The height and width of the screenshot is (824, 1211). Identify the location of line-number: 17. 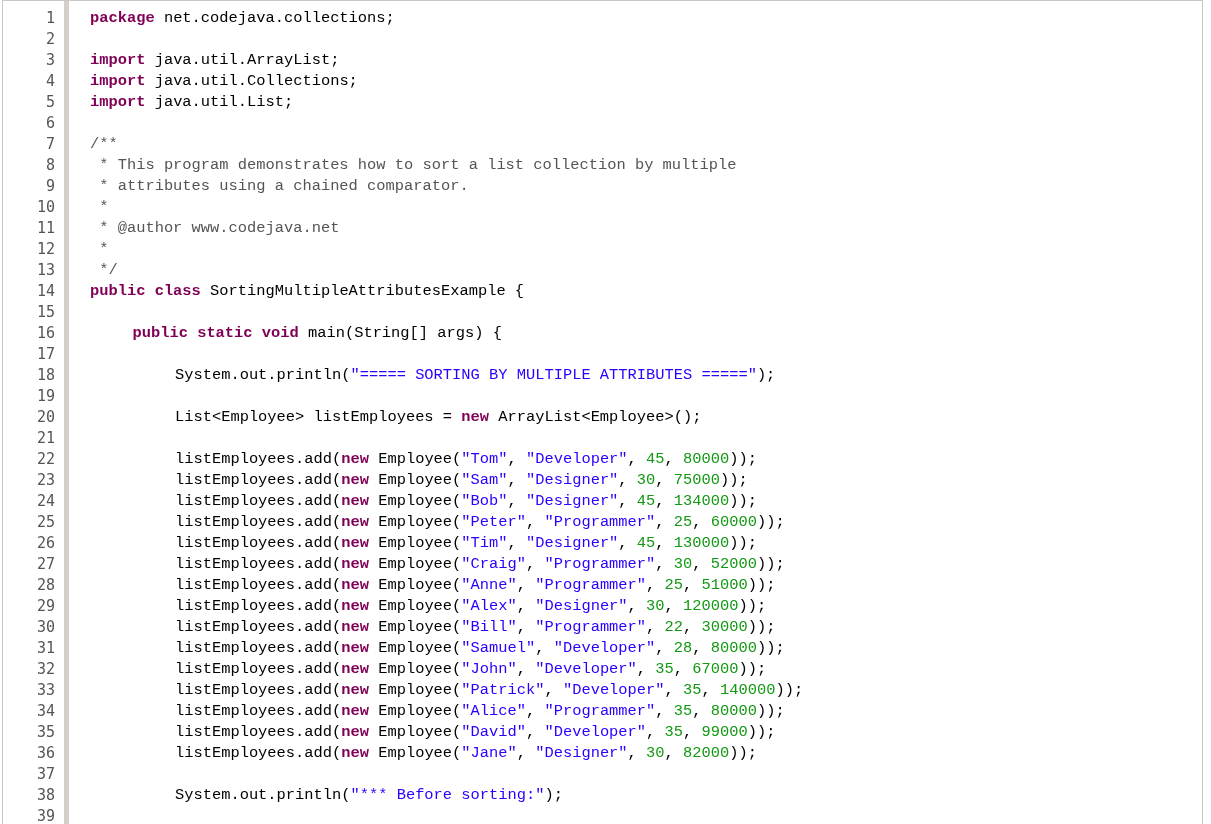
(45, 354).